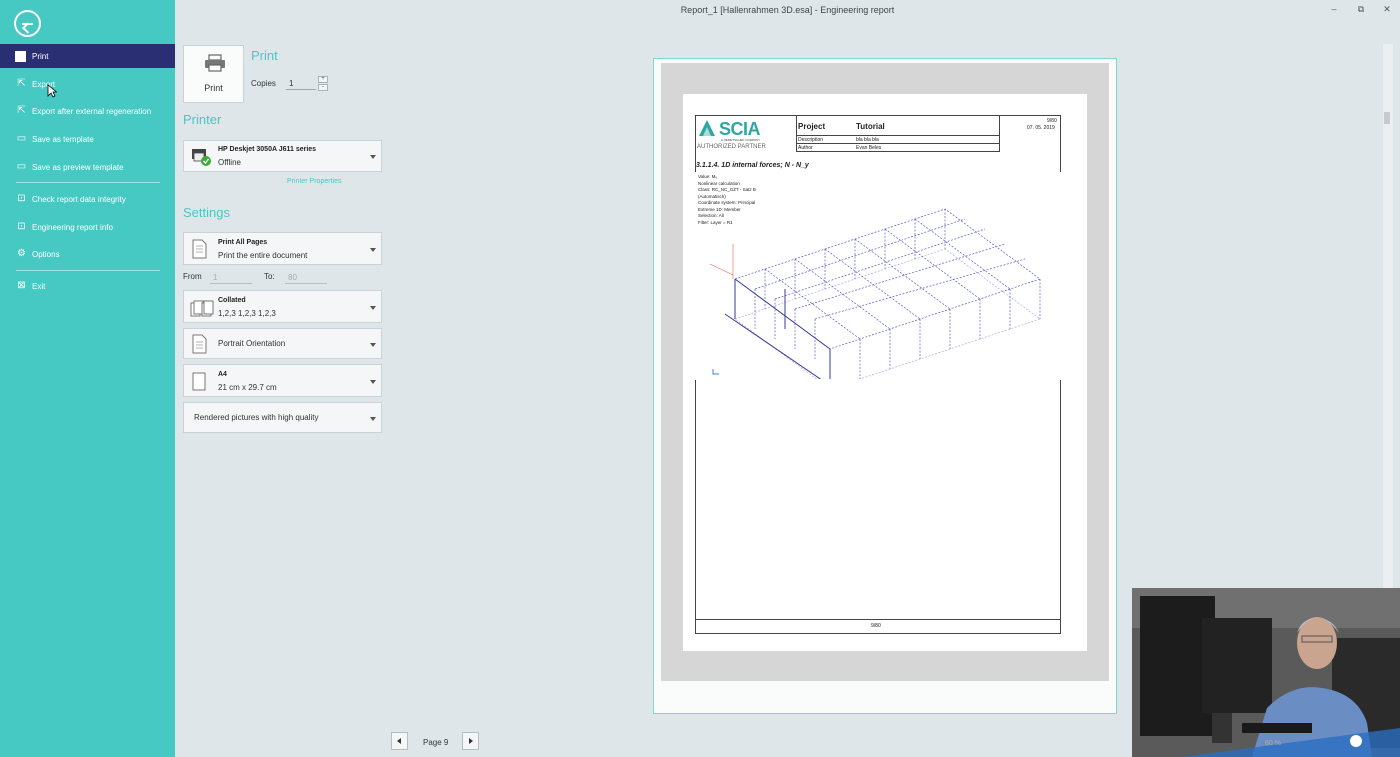  Describe the element at coordinates (263, 255) in the screenshot. I see `print-range-sub: Print the entire document` at that location.